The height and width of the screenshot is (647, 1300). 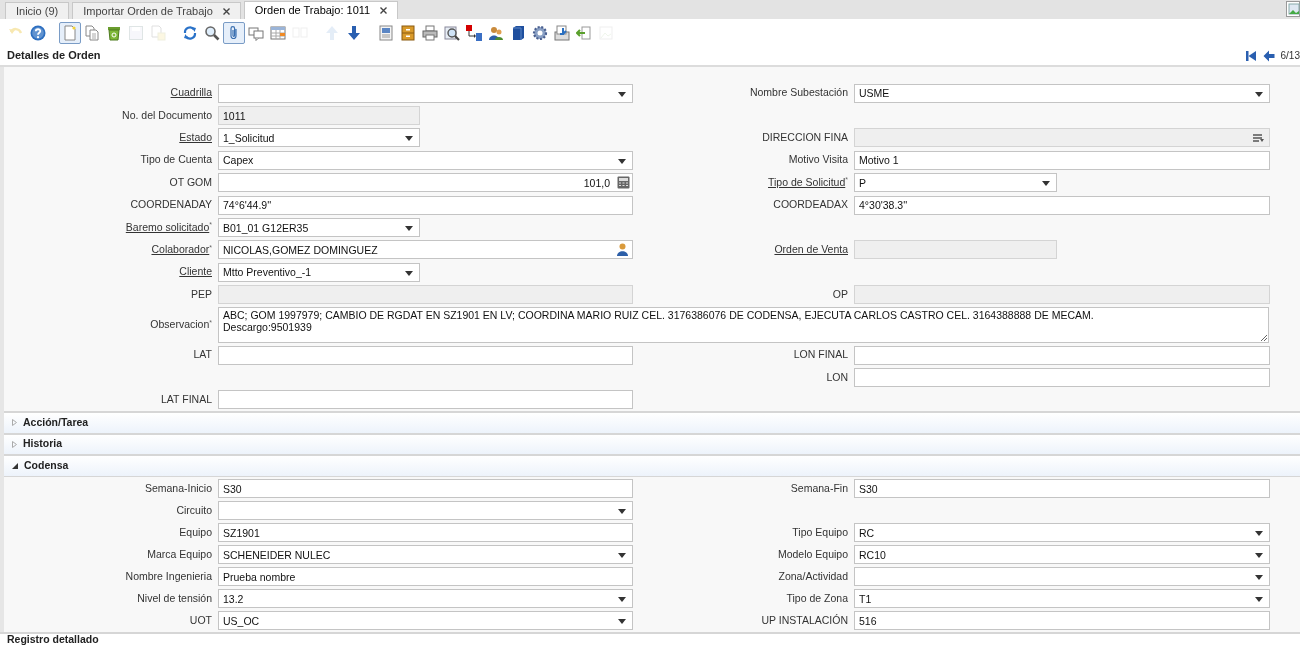 I want to click on paperclip-icon, so click(x=234, y=32).